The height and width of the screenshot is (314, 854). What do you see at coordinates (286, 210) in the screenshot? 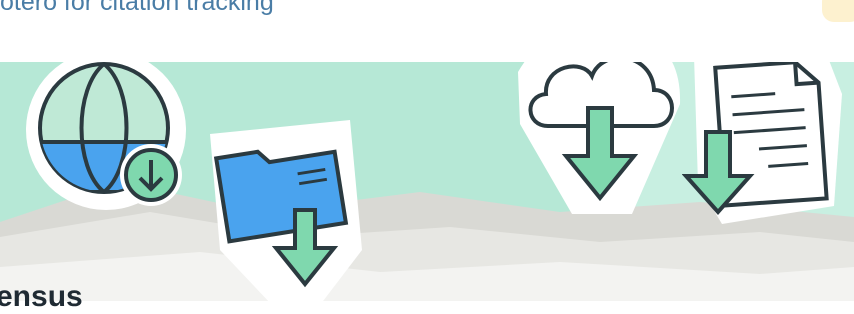
I see `folder-download-icon` at bounding box center [286, 210].